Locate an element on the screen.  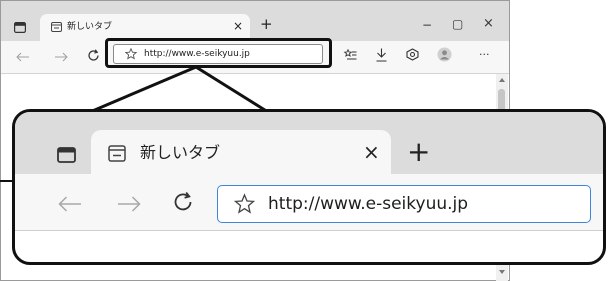
zoom-tab-title: 新しいタブ is located at coordinates (180, 152).